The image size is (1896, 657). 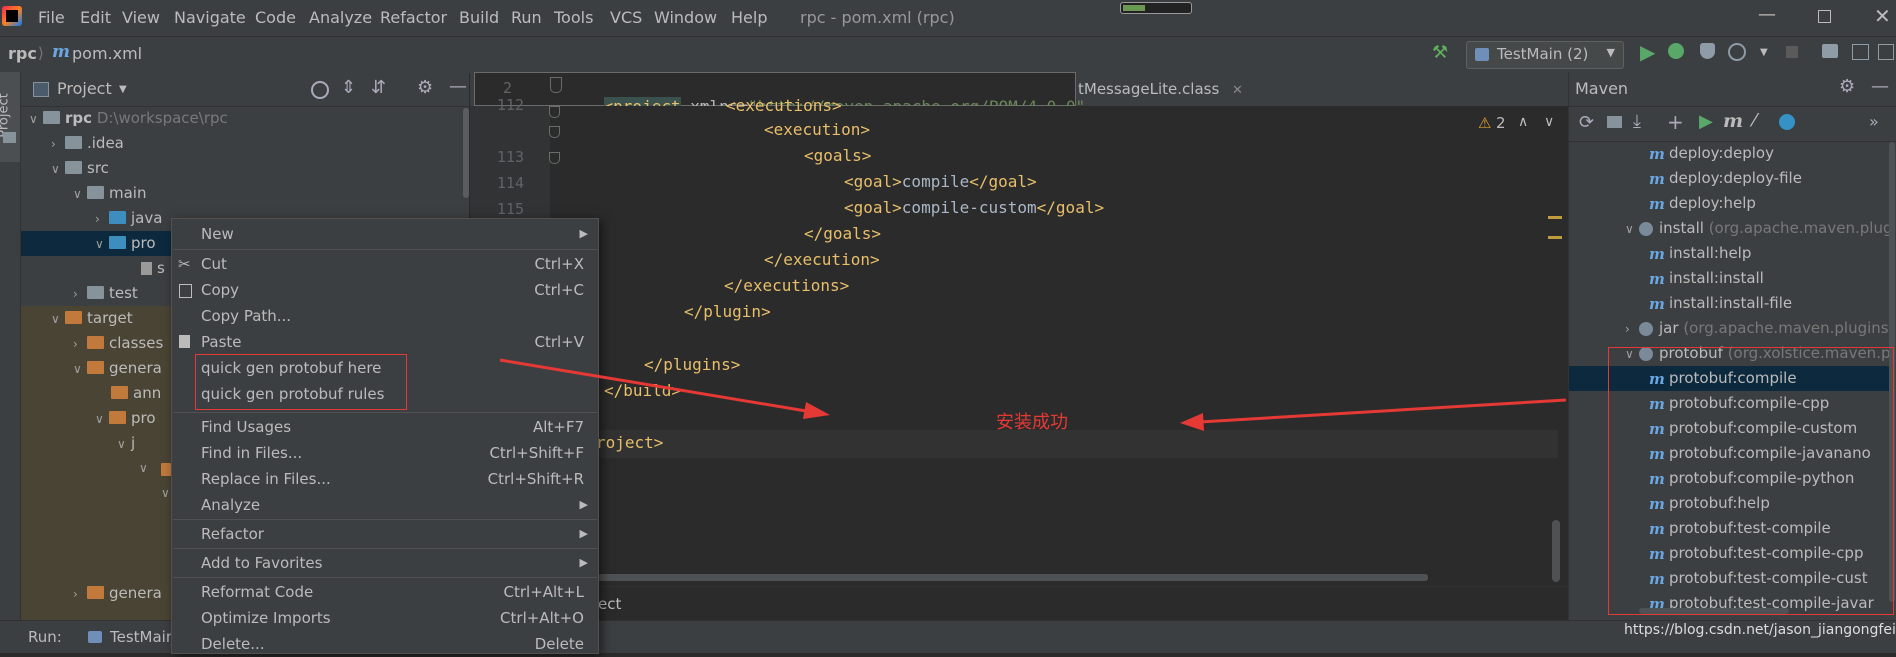 I want to click on arrow-right, so click(x=1373, y=414).